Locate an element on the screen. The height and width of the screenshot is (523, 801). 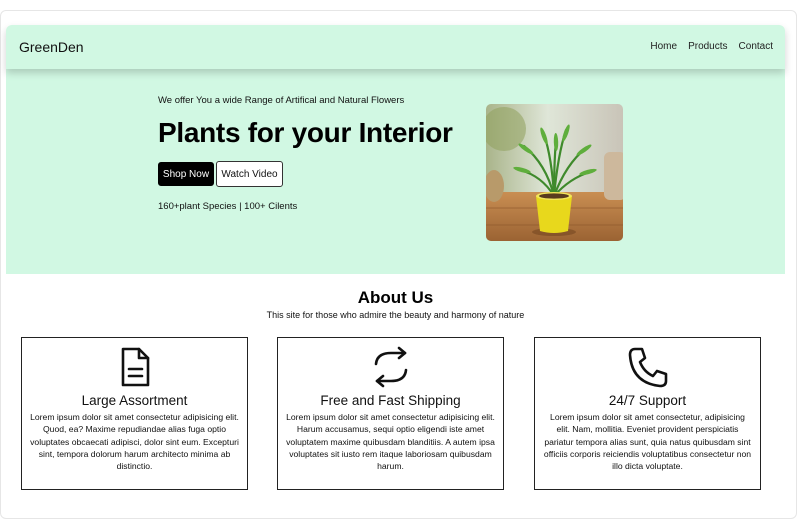
navbar: GreenDen Home Products Contact is located at coordinates (395, 47).